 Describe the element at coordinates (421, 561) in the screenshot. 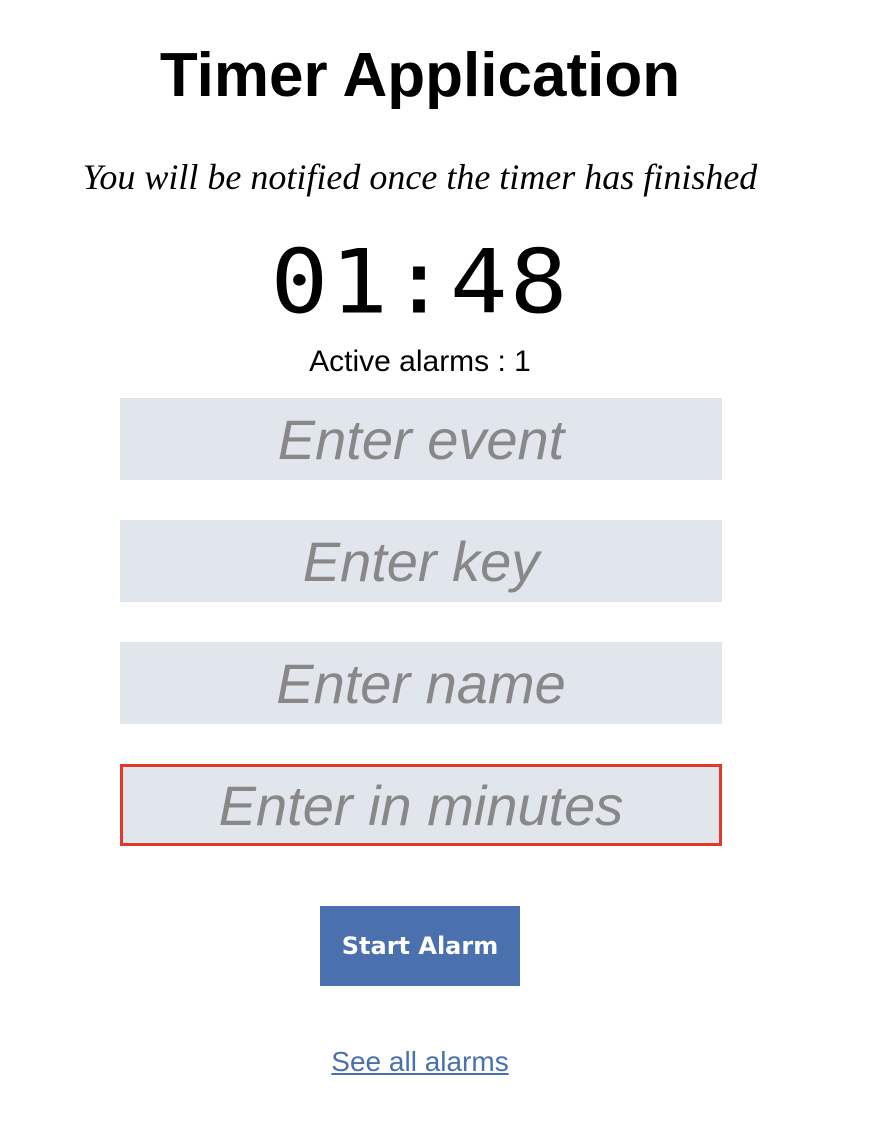

I see `key-input` at that location.